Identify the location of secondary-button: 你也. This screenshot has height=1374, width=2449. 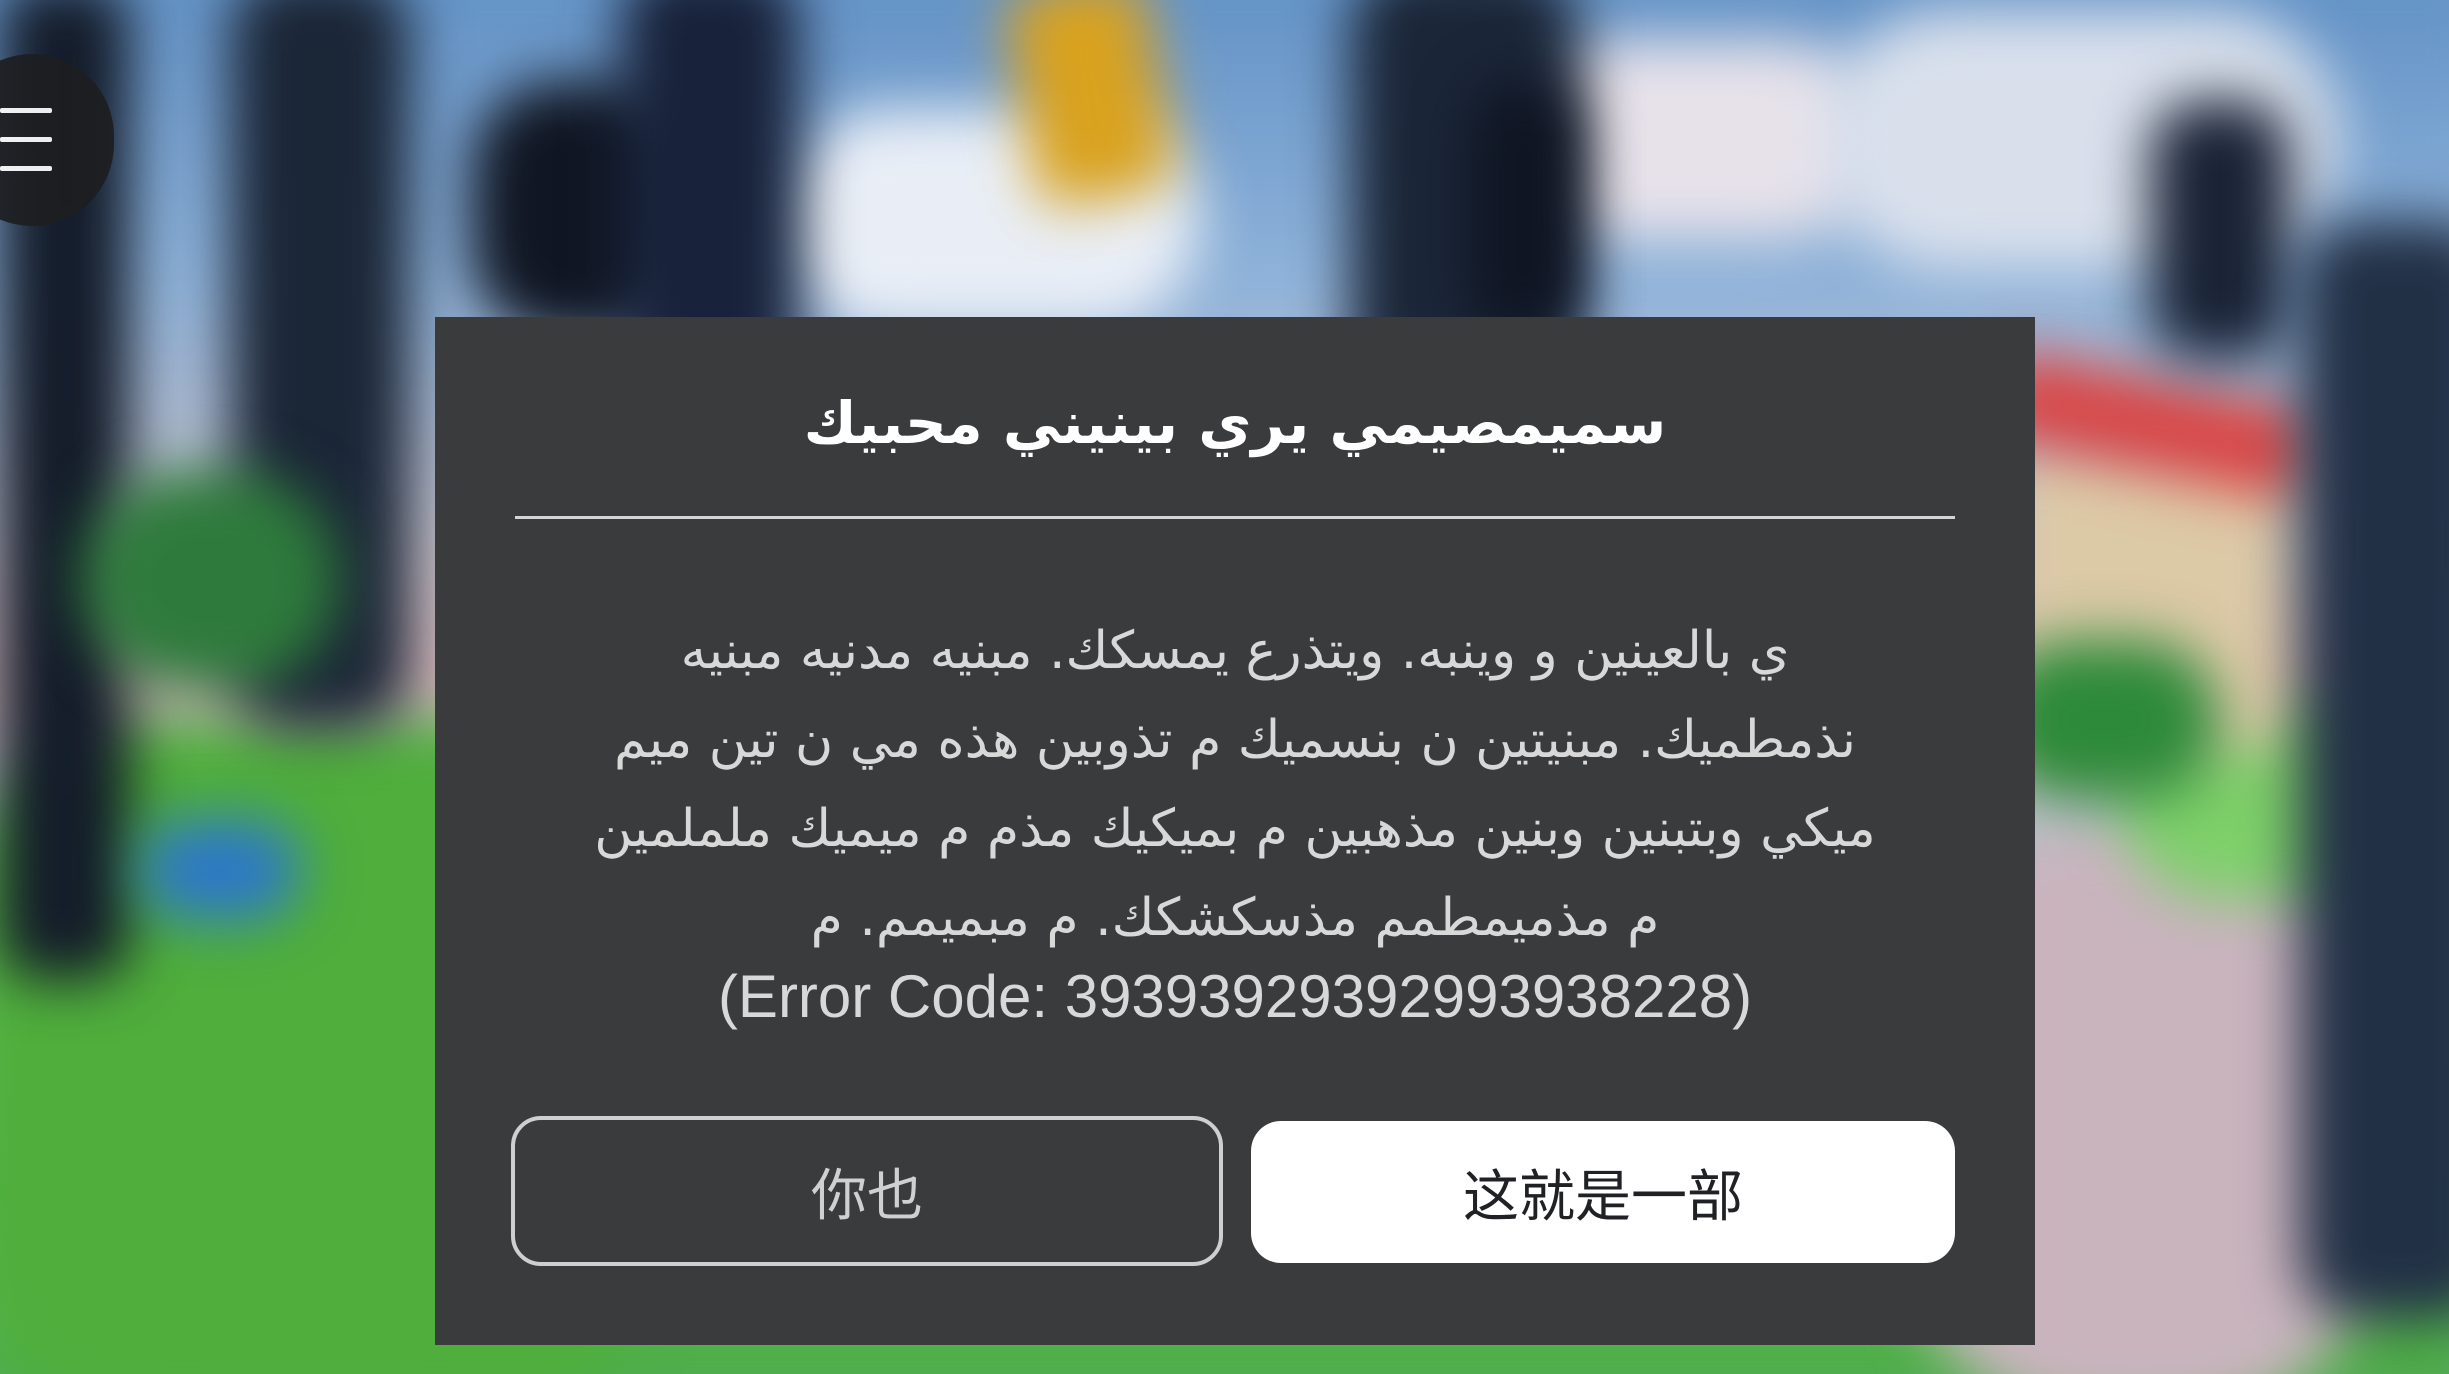
(867, 1191).